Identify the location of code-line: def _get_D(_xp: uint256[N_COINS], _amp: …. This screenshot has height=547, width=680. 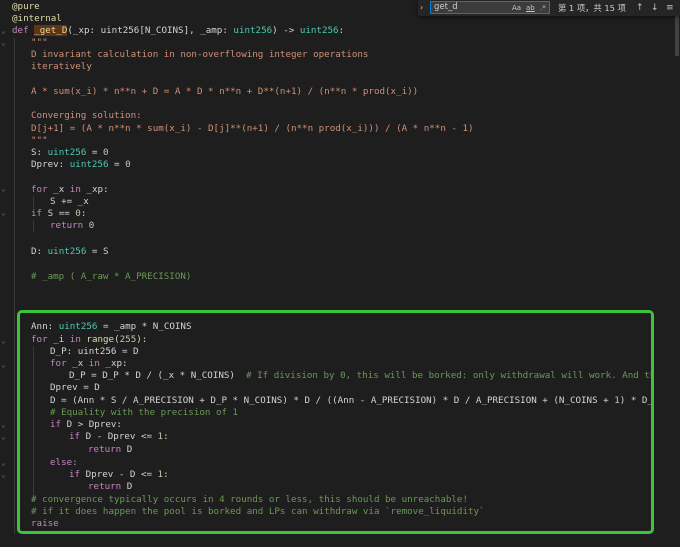
(178, 31).